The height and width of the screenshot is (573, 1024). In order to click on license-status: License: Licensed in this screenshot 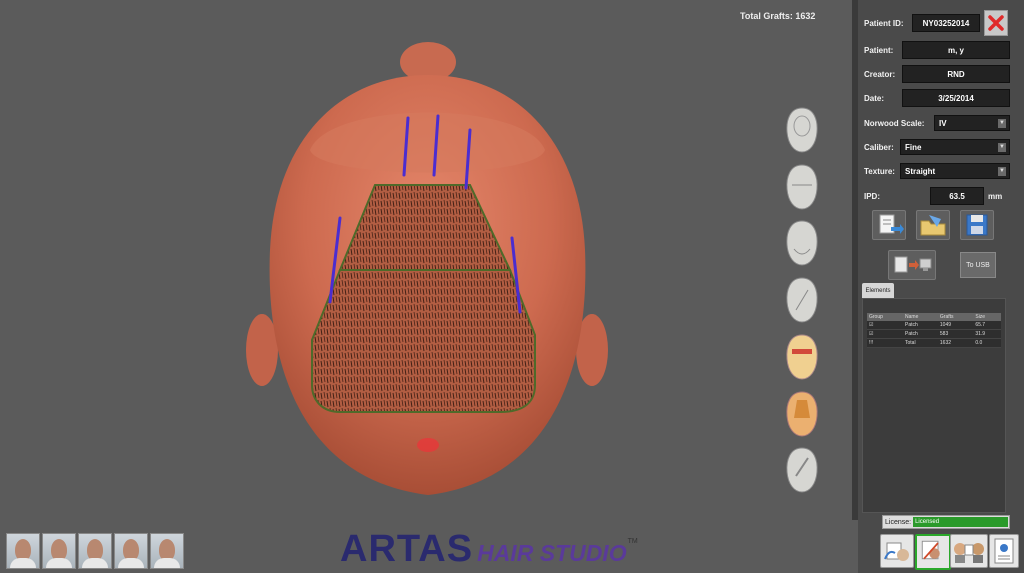, I will do `click(946, 522)`.